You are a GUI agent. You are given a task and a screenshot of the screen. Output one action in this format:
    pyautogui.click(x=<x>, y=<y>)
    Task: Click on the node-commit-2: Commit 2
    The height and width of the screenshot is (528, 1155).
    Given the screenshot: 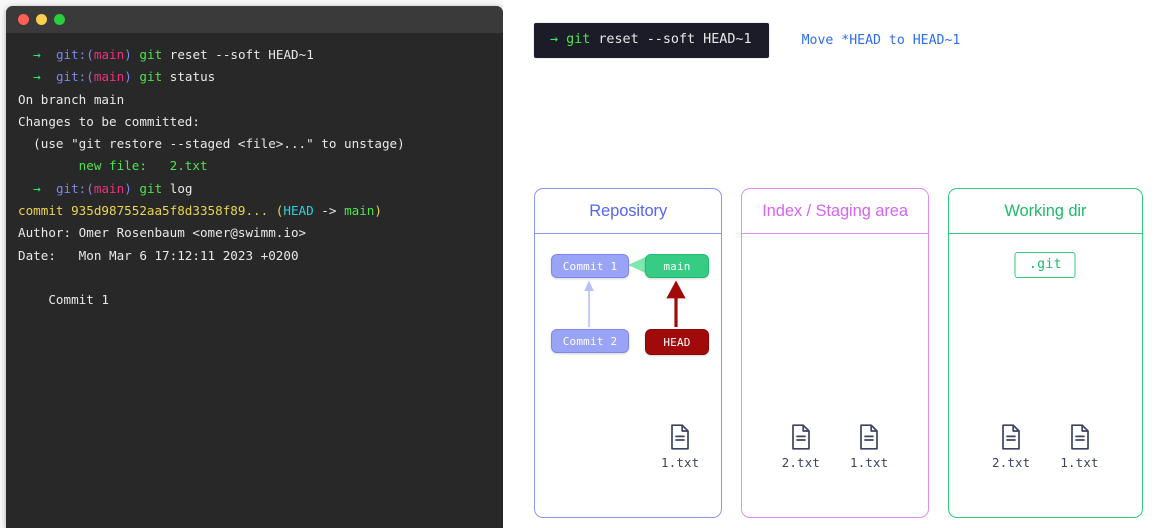 What is the action you would take?
    pyautogui.click(x=590, y=341)
    